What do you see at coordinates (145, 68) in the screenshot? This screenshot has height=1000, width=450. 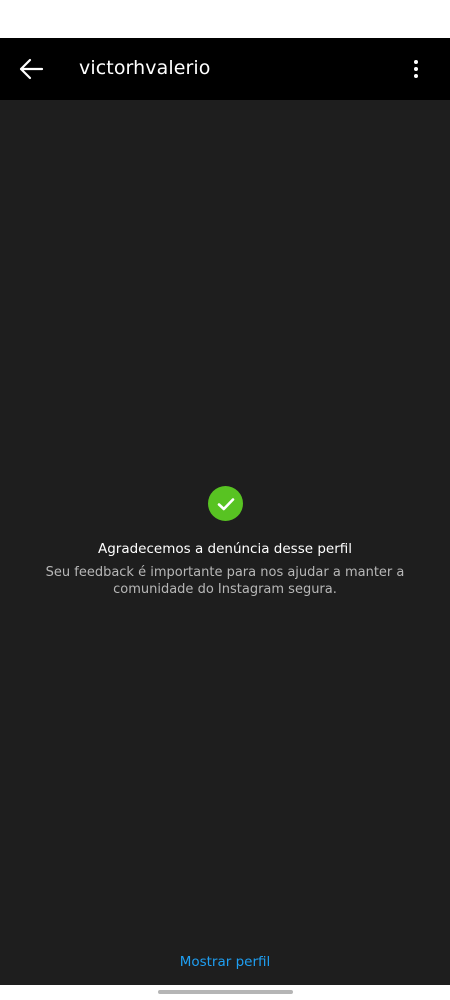 I see `profile-username: victorhvalerio` at bounding box center [145, 68].